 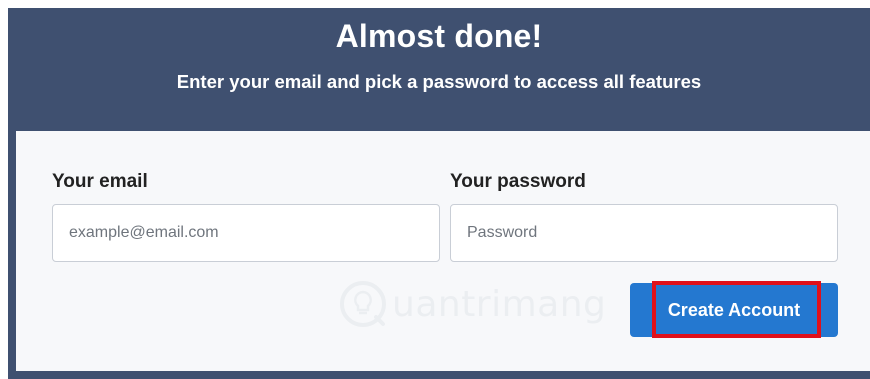 I want to click on create-account-button: Create Account, so click(x=734, y=310).